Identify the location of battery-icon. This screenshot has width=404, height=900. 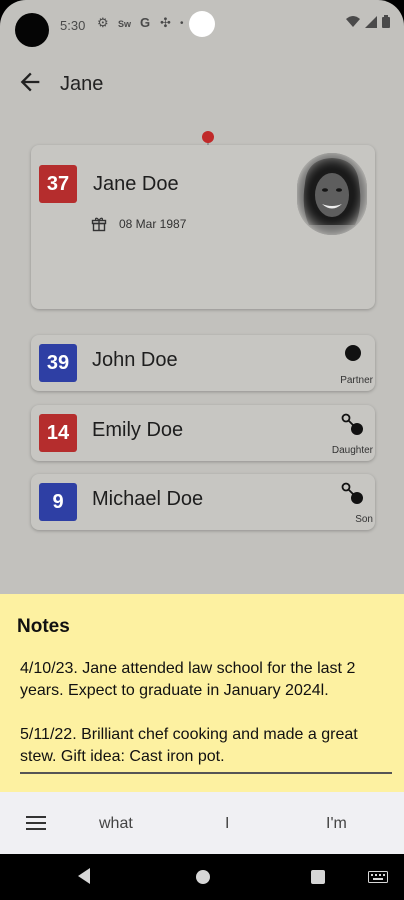
(386, 21).